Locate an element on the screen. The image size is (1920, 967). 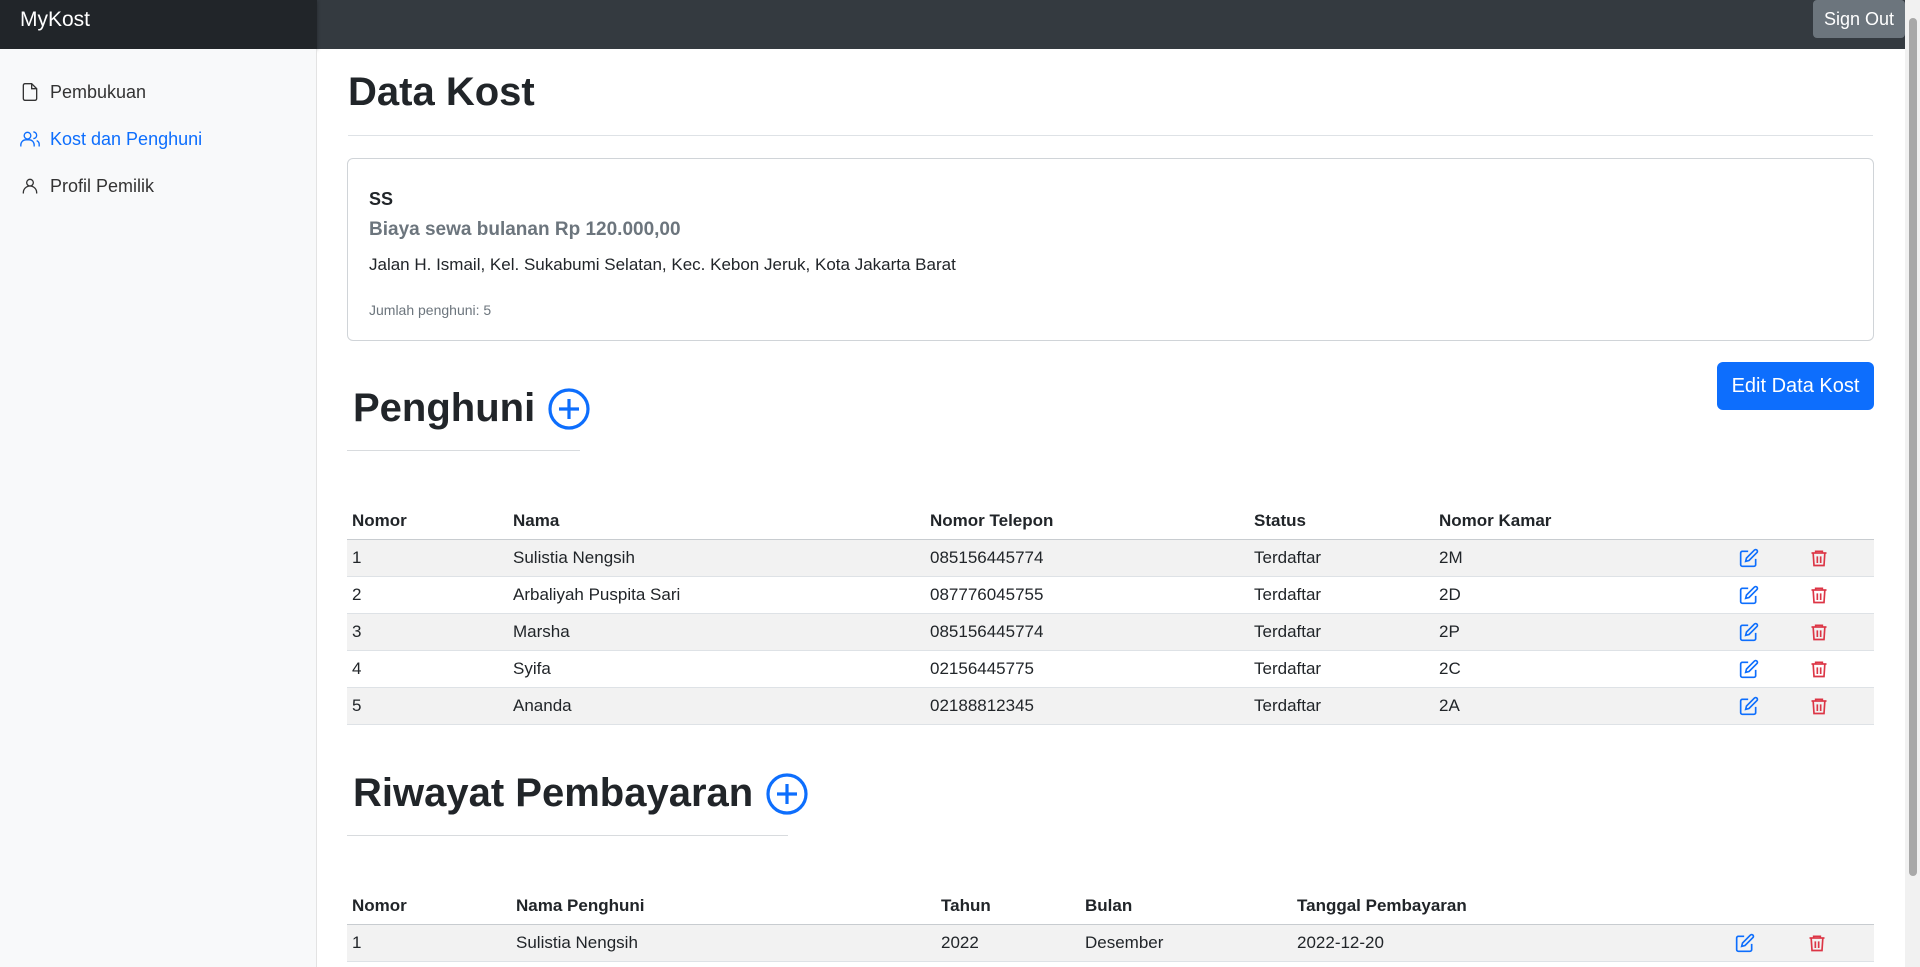
sidebar-item-pembukuan: Pembukuan is located at coordinates (83, 92).